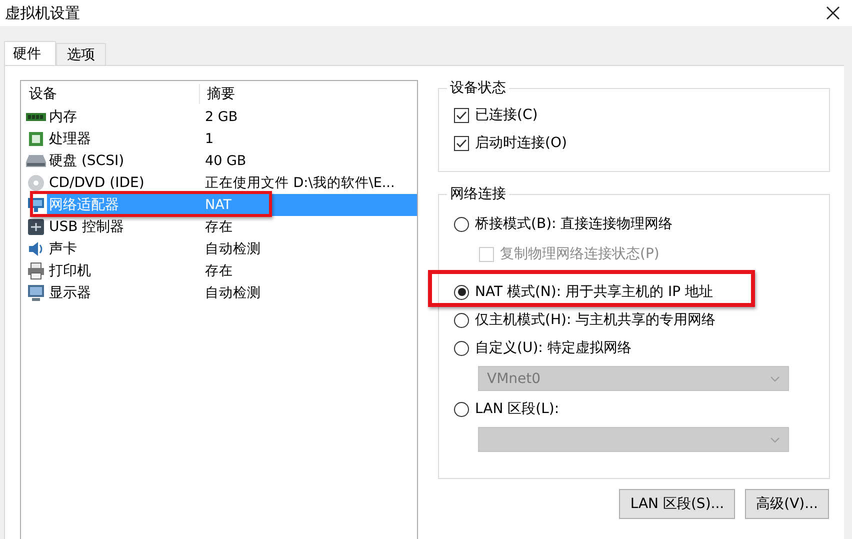  Describe the element at coordinates (232, 271) in the screenshot. I see `device-row: 打印机 存在` at that location.